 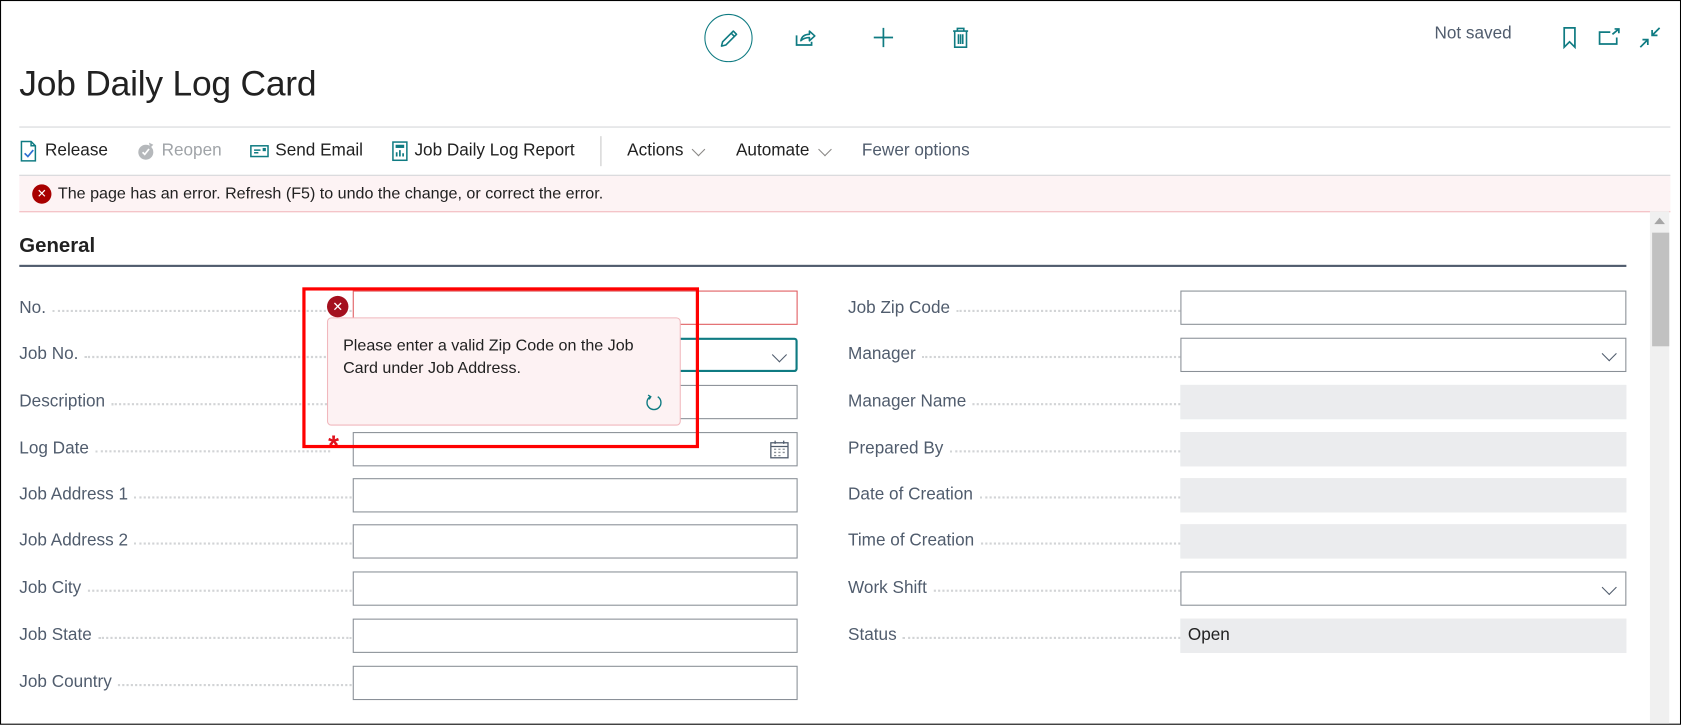 What do you see at coordinates (575, 541) in the screenshot?
I see `job-address-2-input` at bounding box center [575, 541].